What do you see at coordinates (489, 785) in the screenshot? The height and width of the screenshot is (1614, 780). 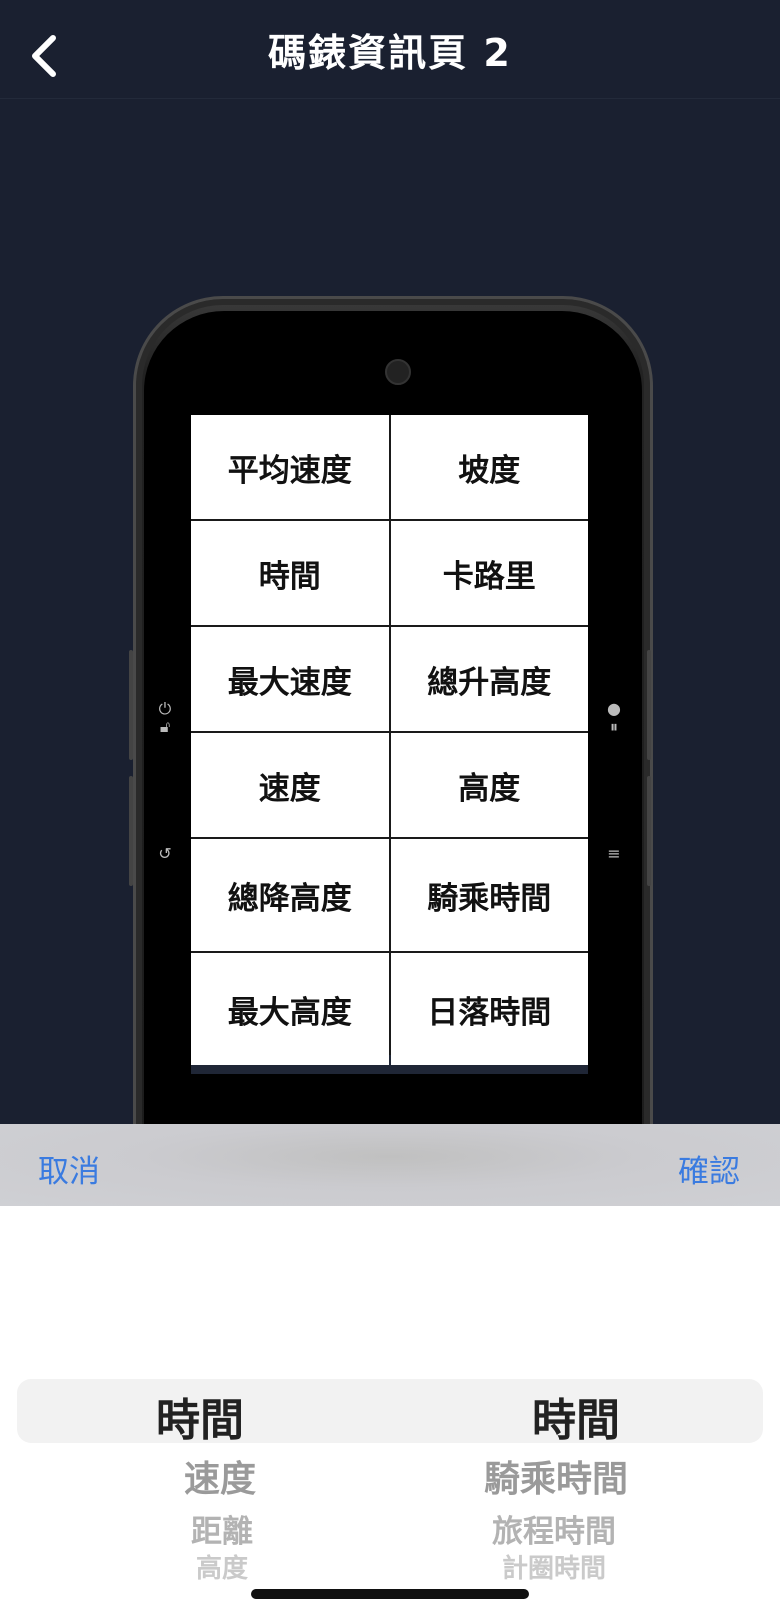 I see `data-field-cell: 高度` at bounding box center [489, 785].